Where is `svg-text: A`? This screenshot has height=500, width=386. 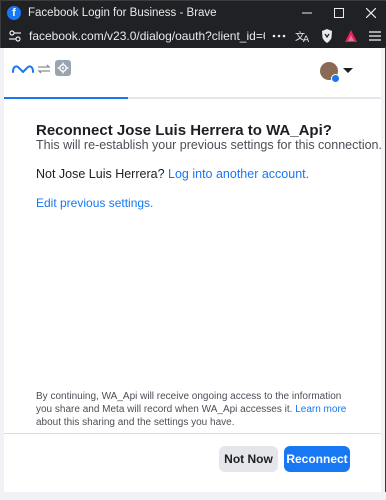 svg-text: A is located at coordinates (306, 39).